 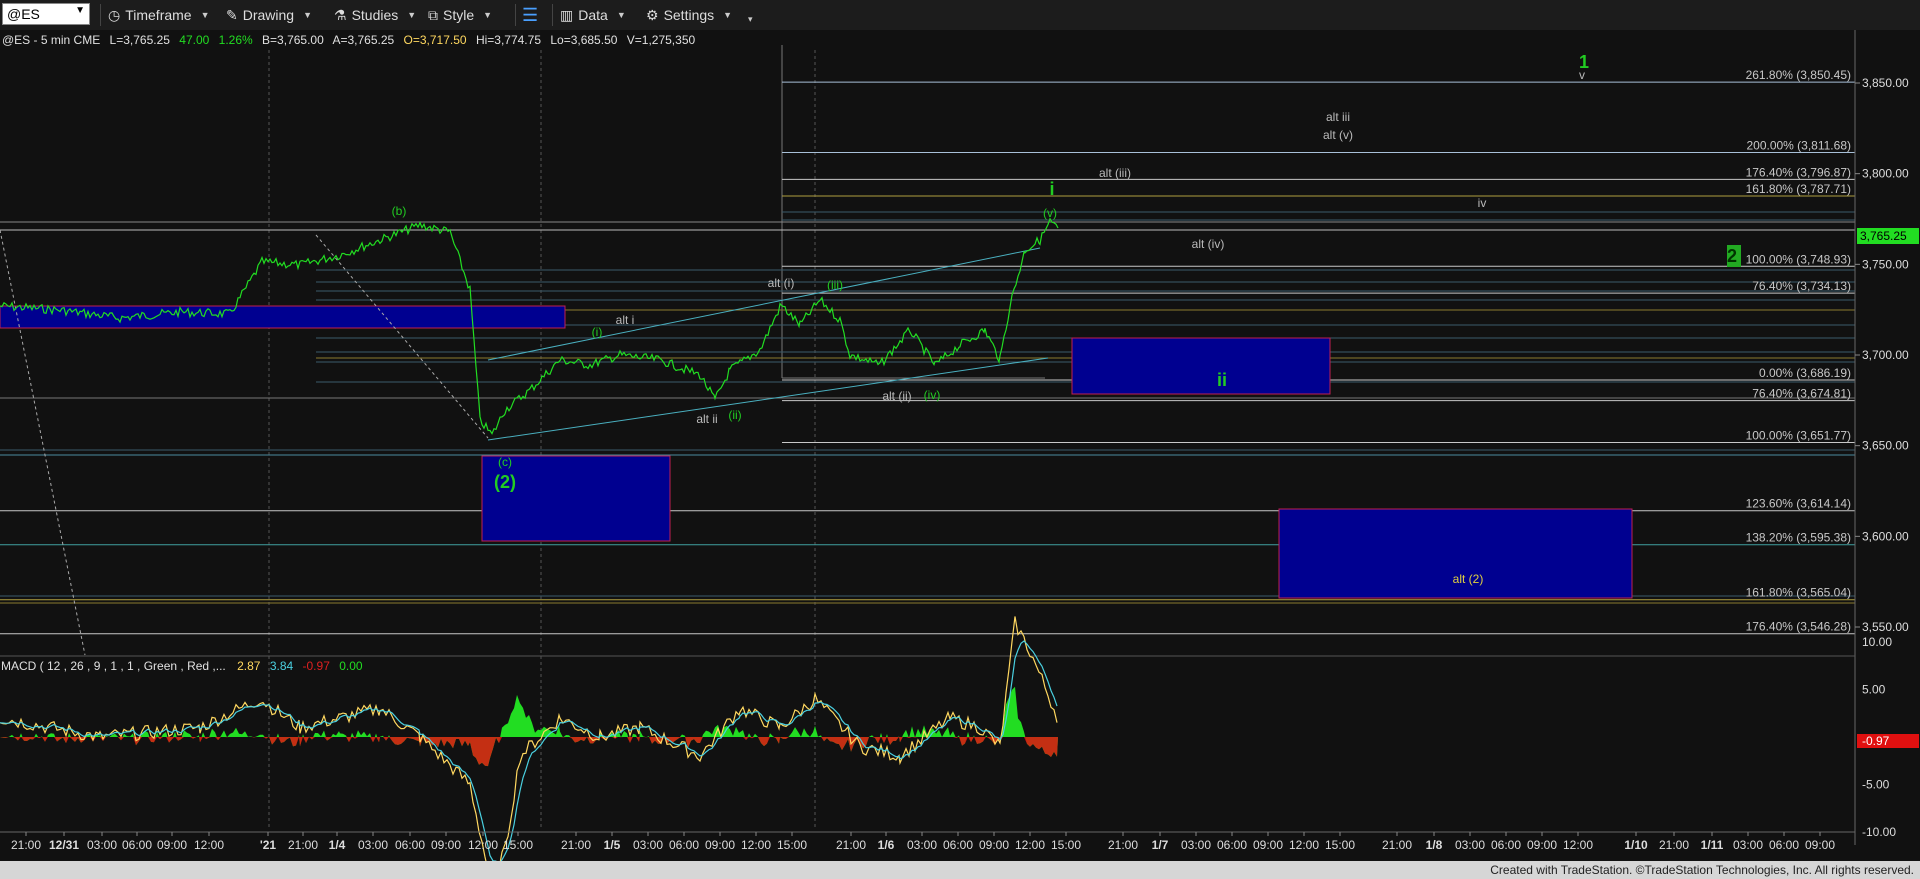 What do you see at coordinates (1885, 264) in the screenshot?
I see `price-axis-label: 3,750.00` at bounding box center [1885, 264].